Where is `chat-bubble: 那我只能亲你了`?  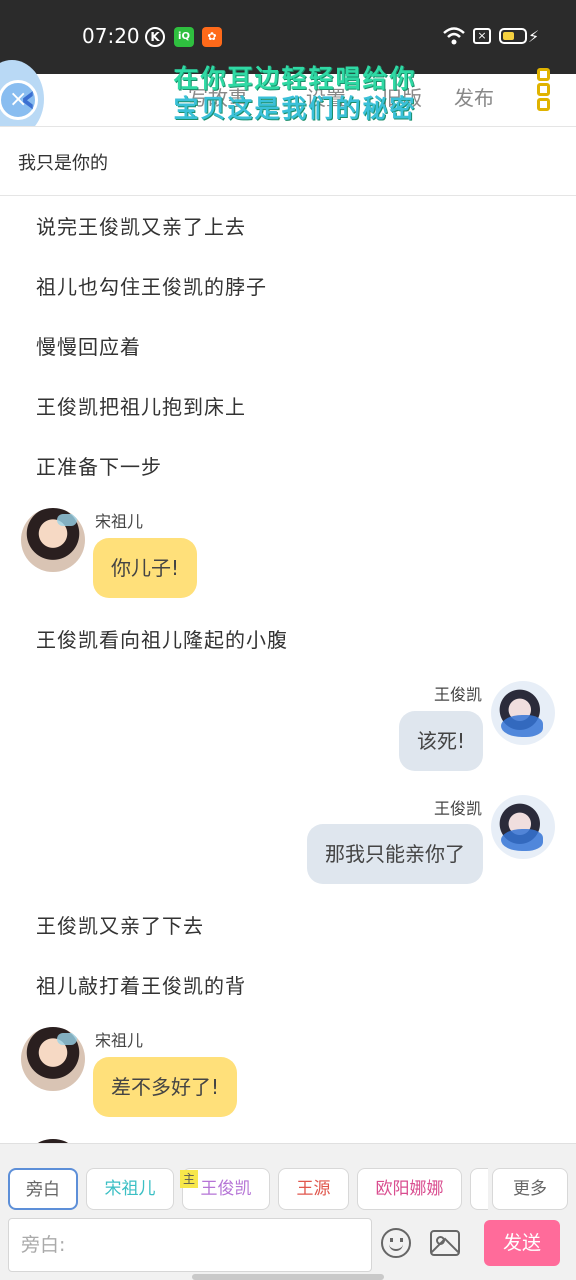
chat-bubble: 那我只能亲你了 is located at coordinates (395, 854).